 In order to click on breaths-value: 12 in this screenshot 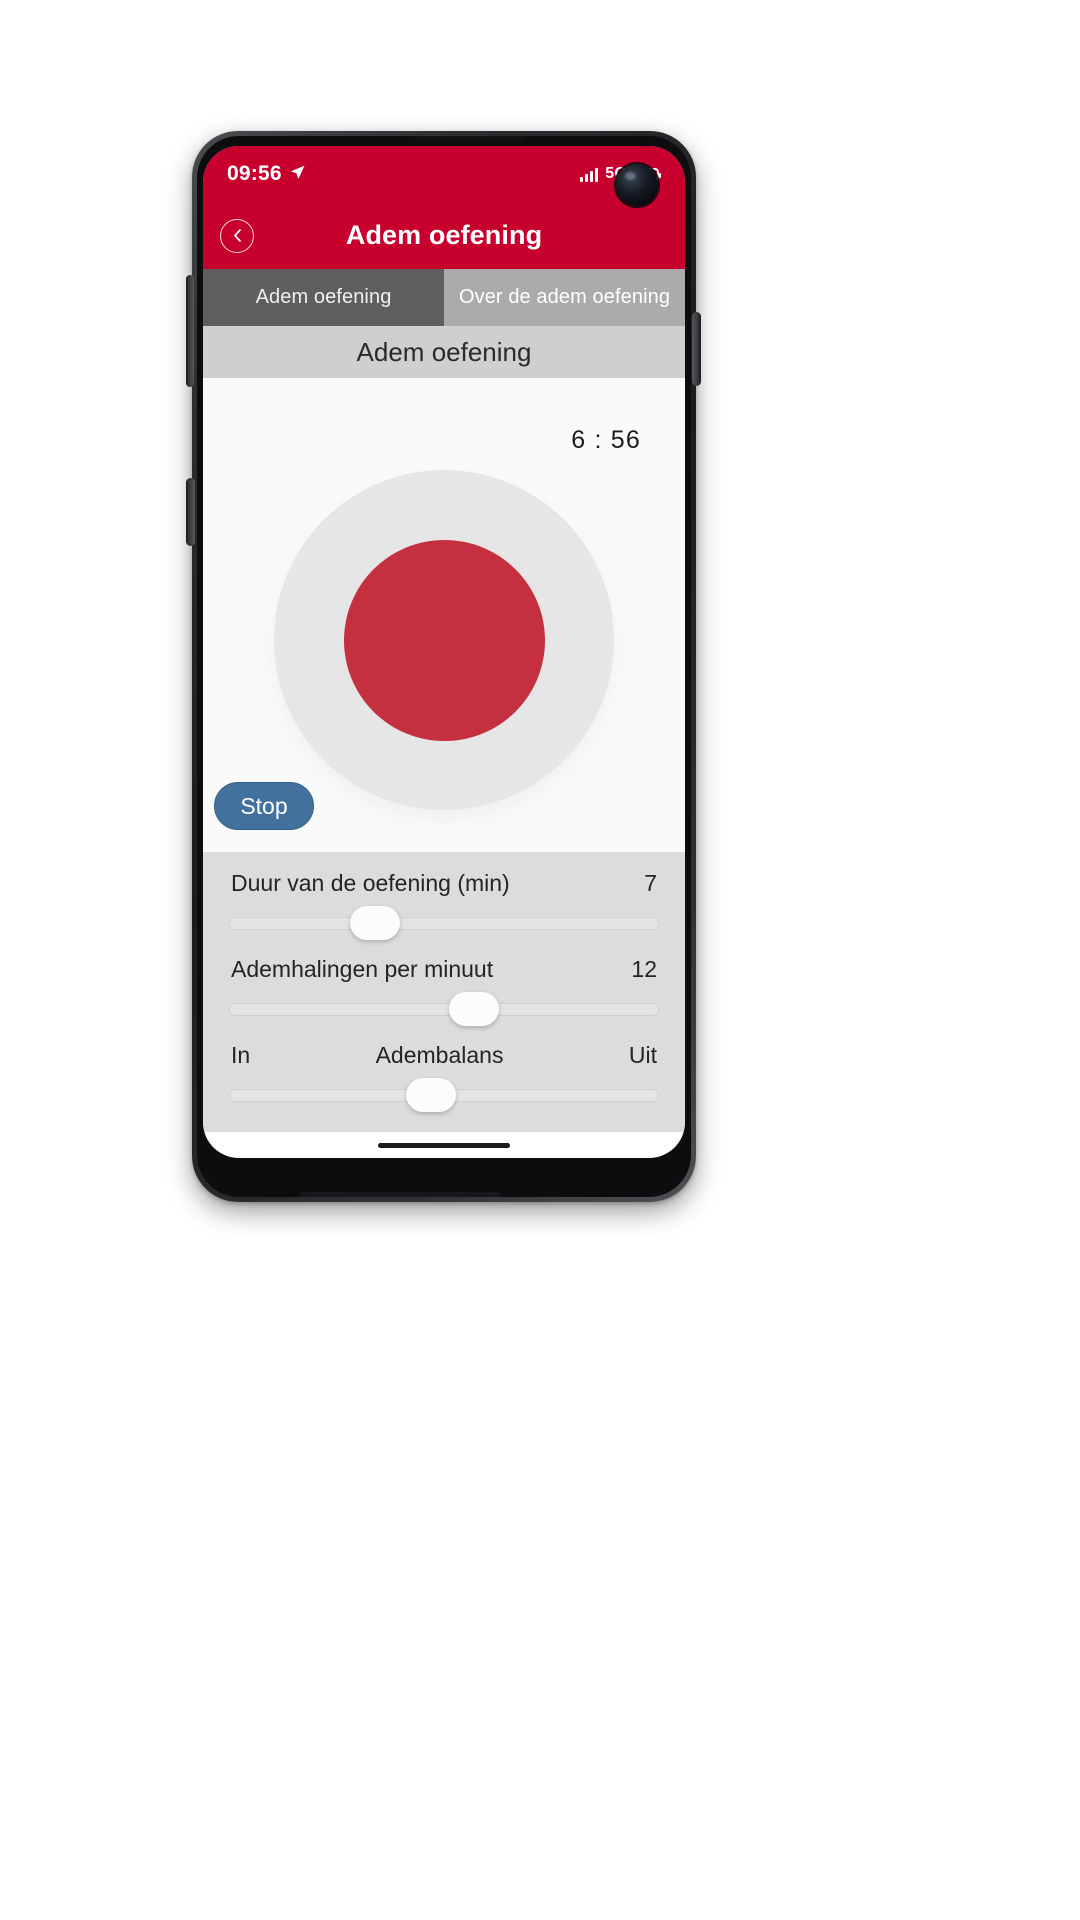, I will do `click(644, 969)`.